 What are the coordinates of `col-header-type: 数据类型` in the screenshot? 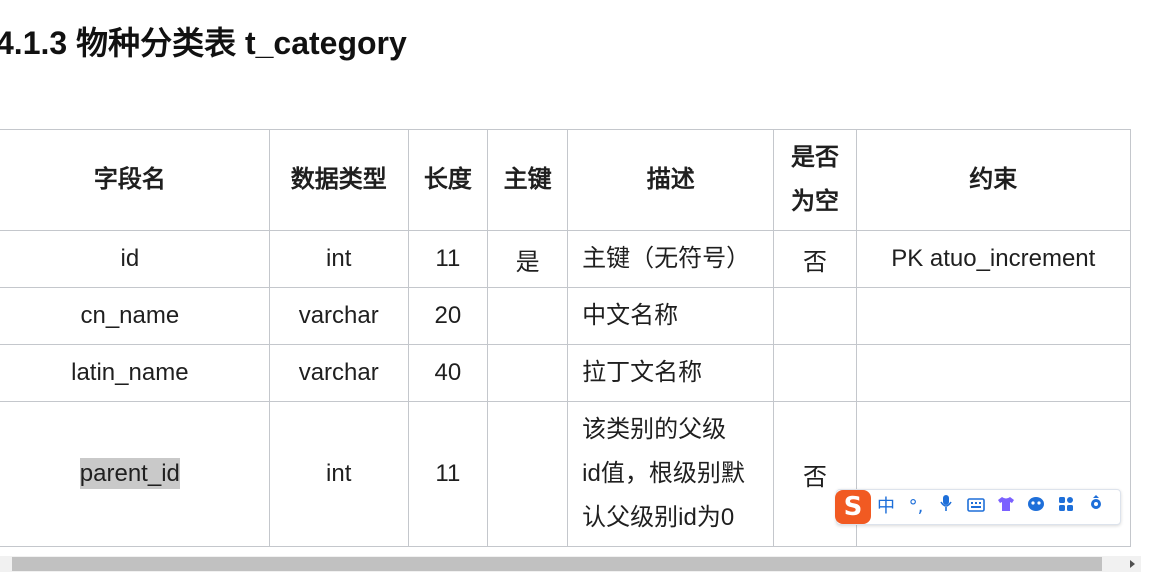 It's located at (338, 180).